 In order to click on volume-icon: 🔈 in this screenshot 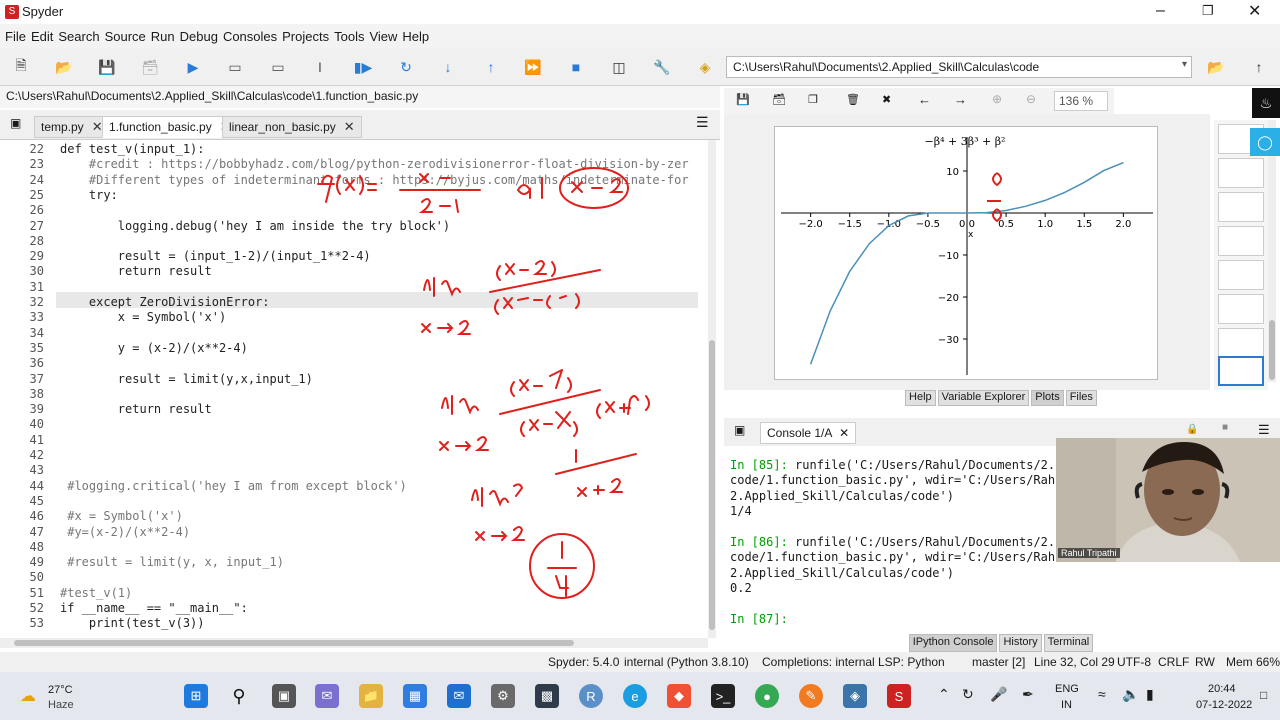, I will do `click(1130, 694)`.